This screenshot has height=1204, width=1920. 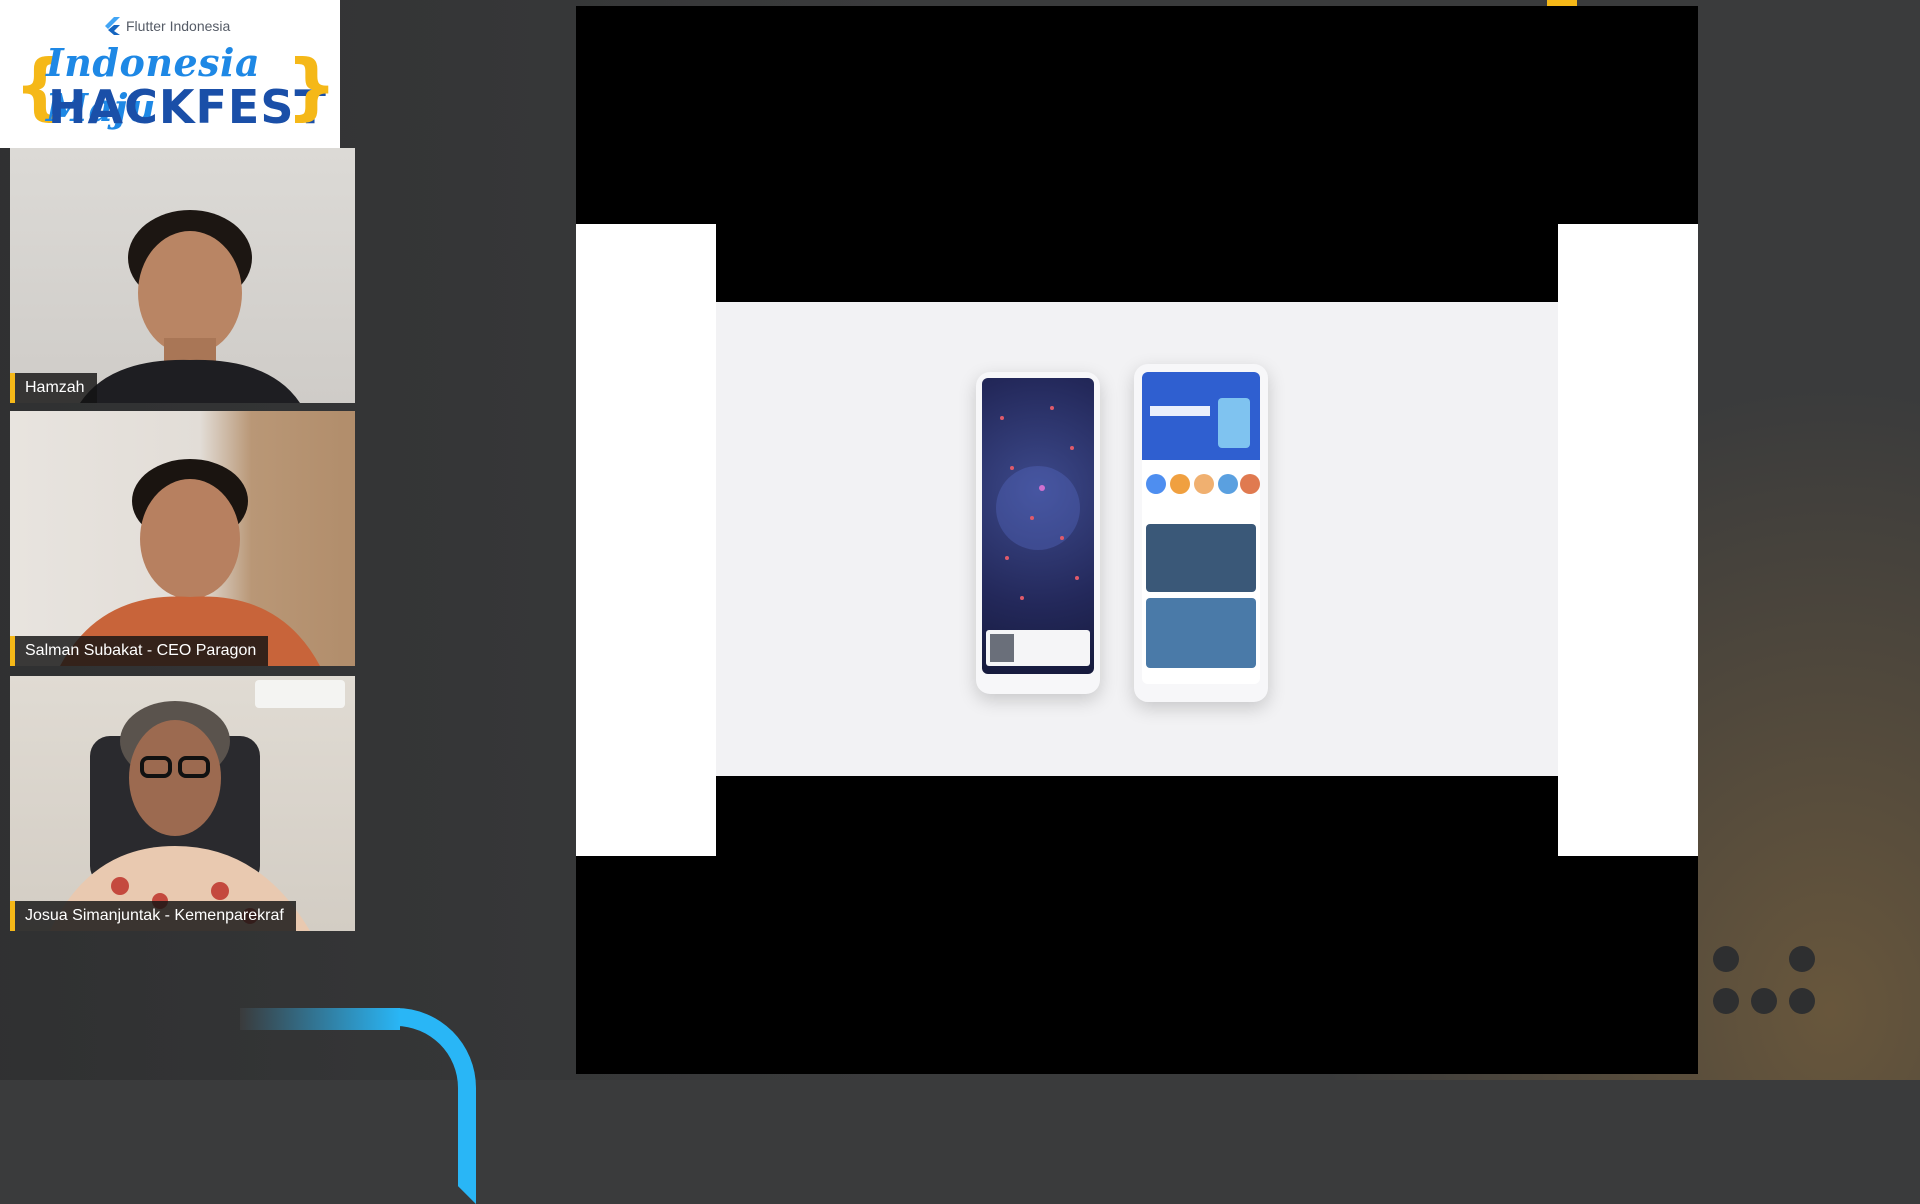 I want to click on participant-name-tag: Salman Subakat - CEO Paragon, so click(x=139, y=651).